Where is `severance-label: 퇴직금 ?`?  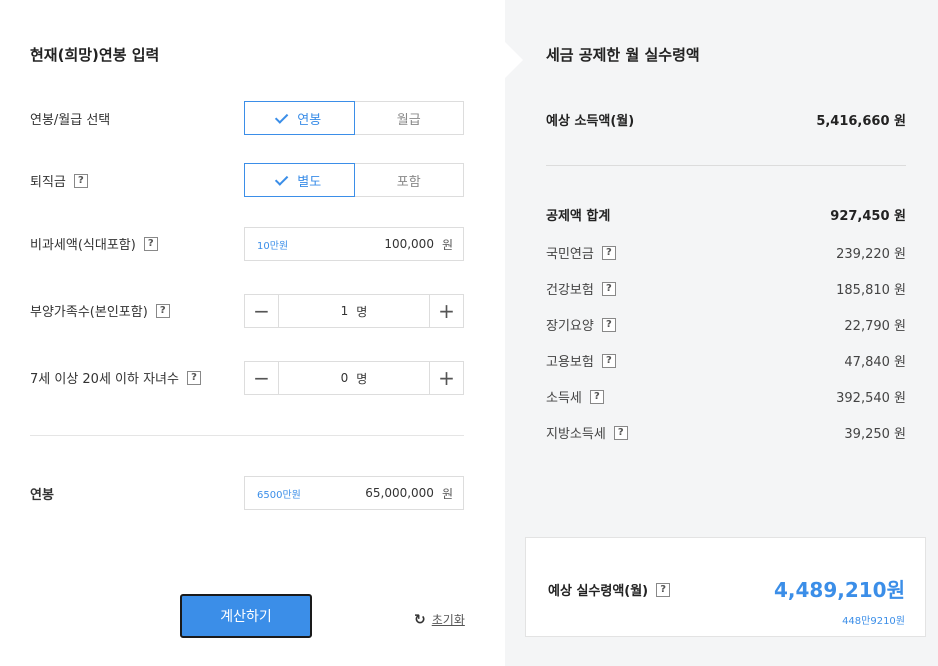 severance-label: 퇴직금 ? is located at coordinates (59, 180).